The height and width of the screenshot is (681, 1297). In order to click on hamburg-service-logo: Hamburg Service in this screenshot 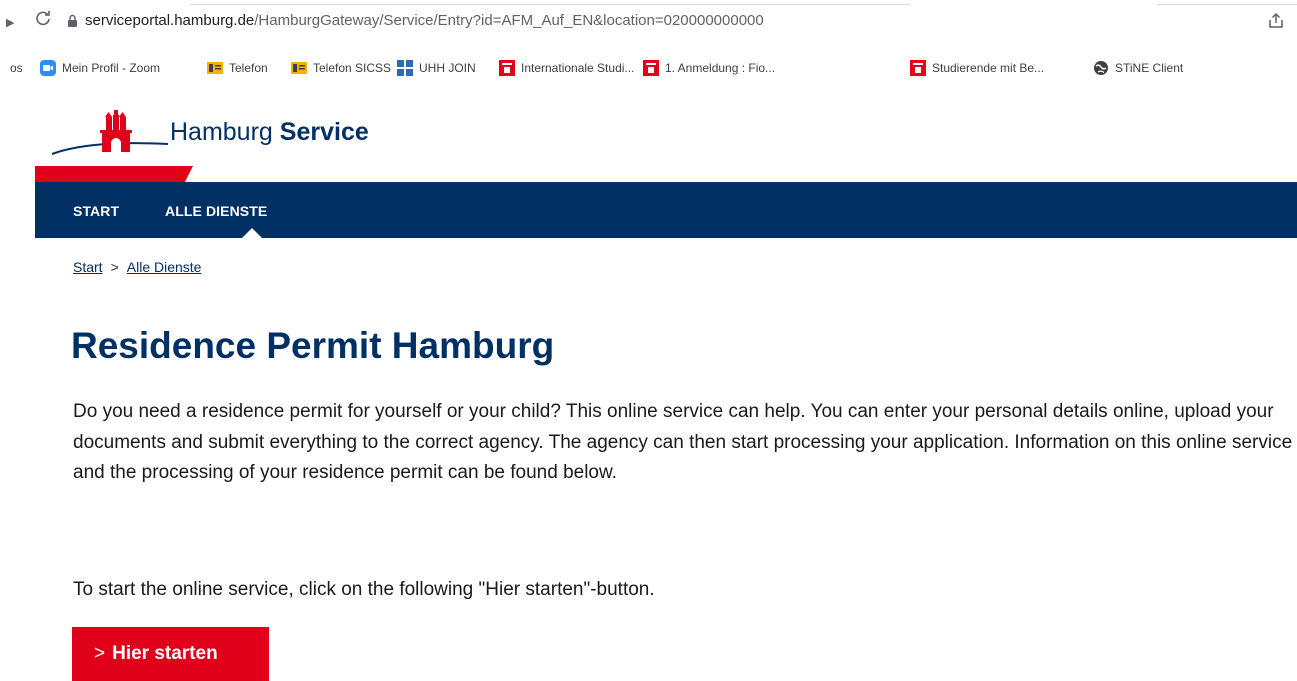, I will do `click(225, 135)`.